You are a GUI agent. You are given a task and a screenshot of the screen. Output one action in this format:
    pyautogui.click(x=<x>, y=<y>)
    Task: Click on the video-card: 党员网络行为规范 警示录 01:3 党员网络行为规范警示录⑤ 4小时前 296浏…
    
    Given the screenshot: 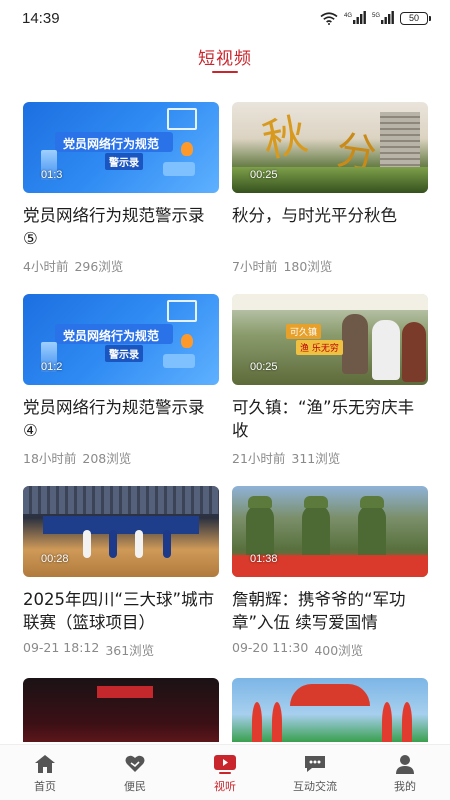 What is the action you would take?
    pyautogui.click(x=121, y=188)
    